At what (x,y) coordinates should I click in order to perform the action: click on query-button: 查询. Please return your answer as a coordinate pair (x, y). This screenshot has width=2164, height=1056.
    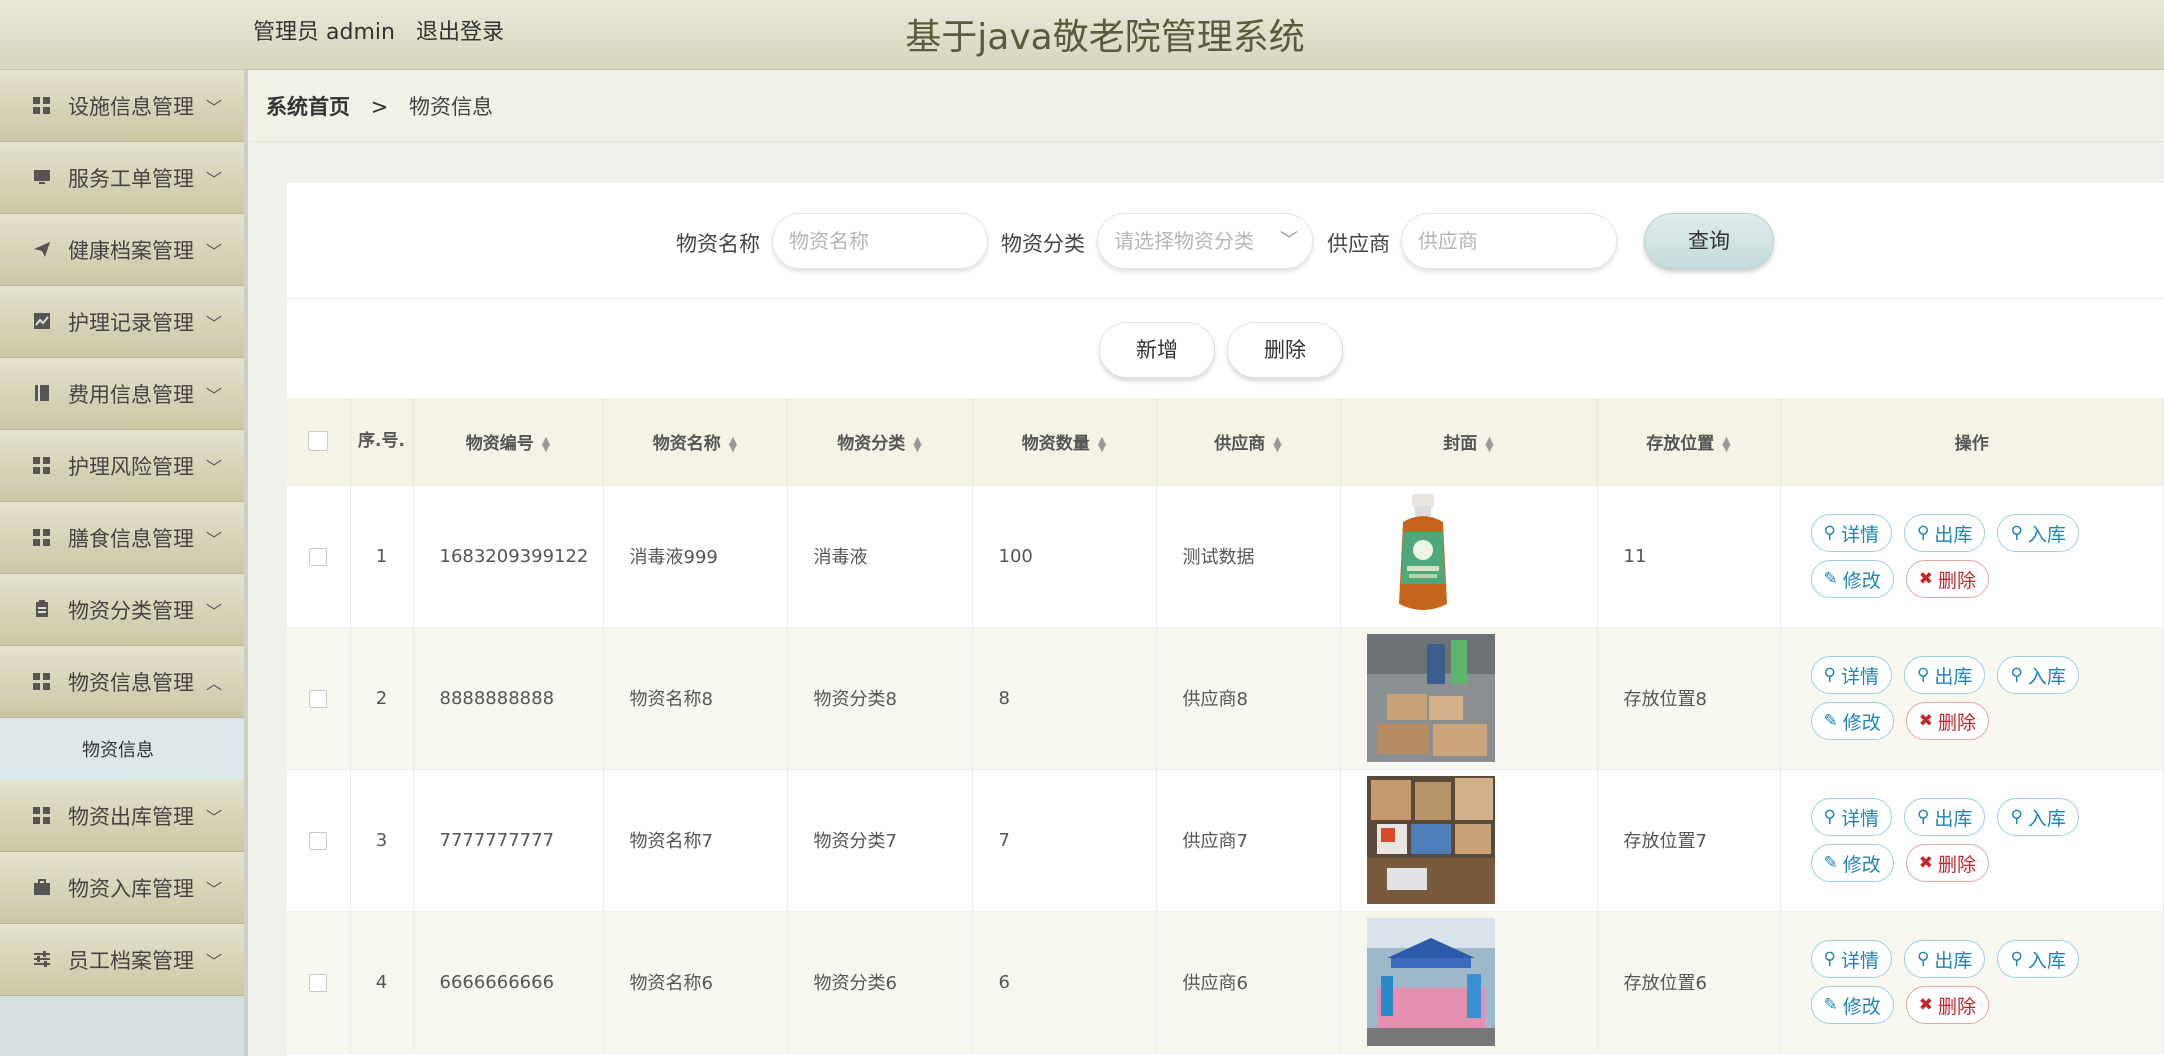
    Looking at the image, I should click on (1709, 241).